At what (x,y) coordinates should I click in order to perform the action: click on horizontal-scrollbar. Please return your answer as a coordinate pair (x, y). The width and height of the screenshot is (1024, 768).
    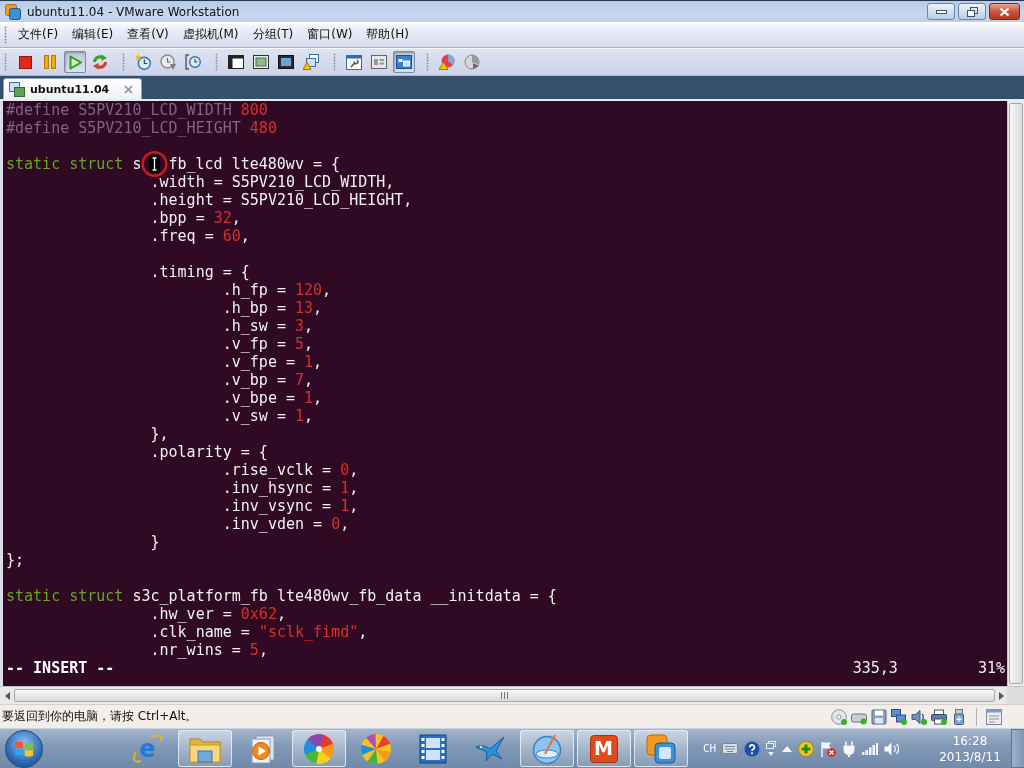
    Looking at the image, I should click on (512, 695).